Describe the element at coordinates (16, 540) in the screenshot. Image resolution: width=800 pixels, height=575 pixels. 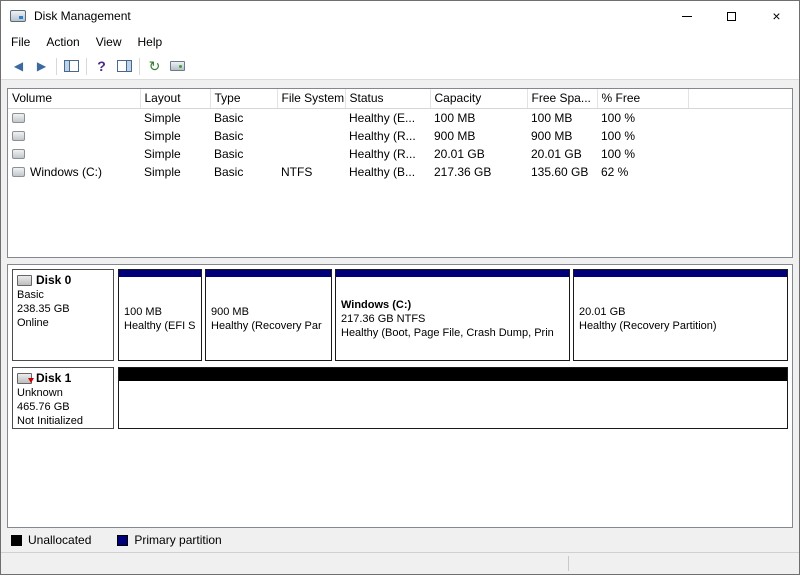
I see `unallocated-swatch-icon` at that location.